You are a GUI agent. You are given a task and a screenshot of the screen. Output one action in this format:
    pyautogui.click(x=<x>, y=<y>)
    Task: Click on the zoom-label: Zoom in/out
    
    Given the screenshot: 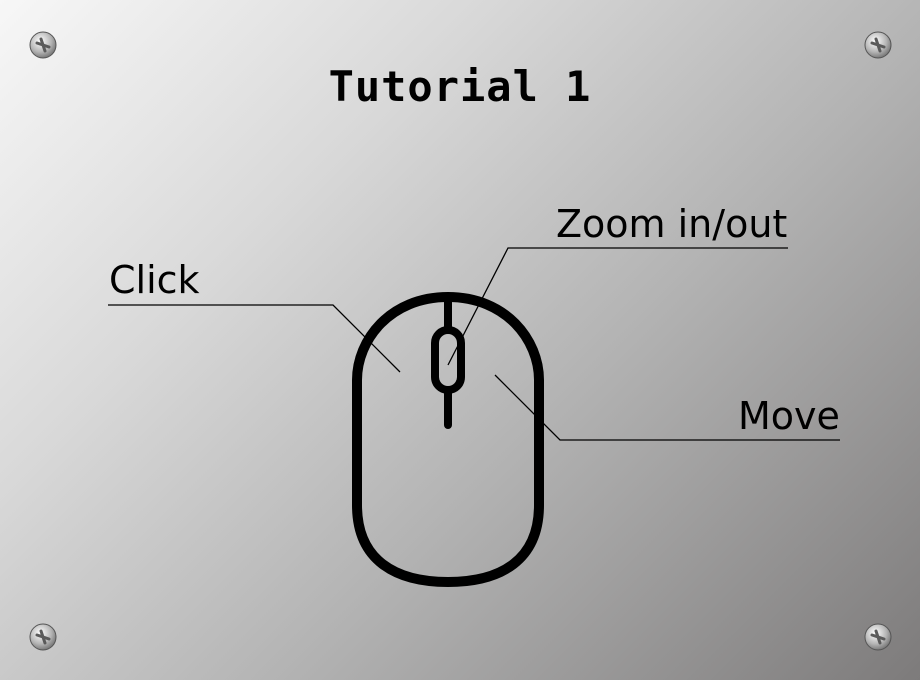 What is the action you would take?
    pyautogui.click(x=672, y=224)
    